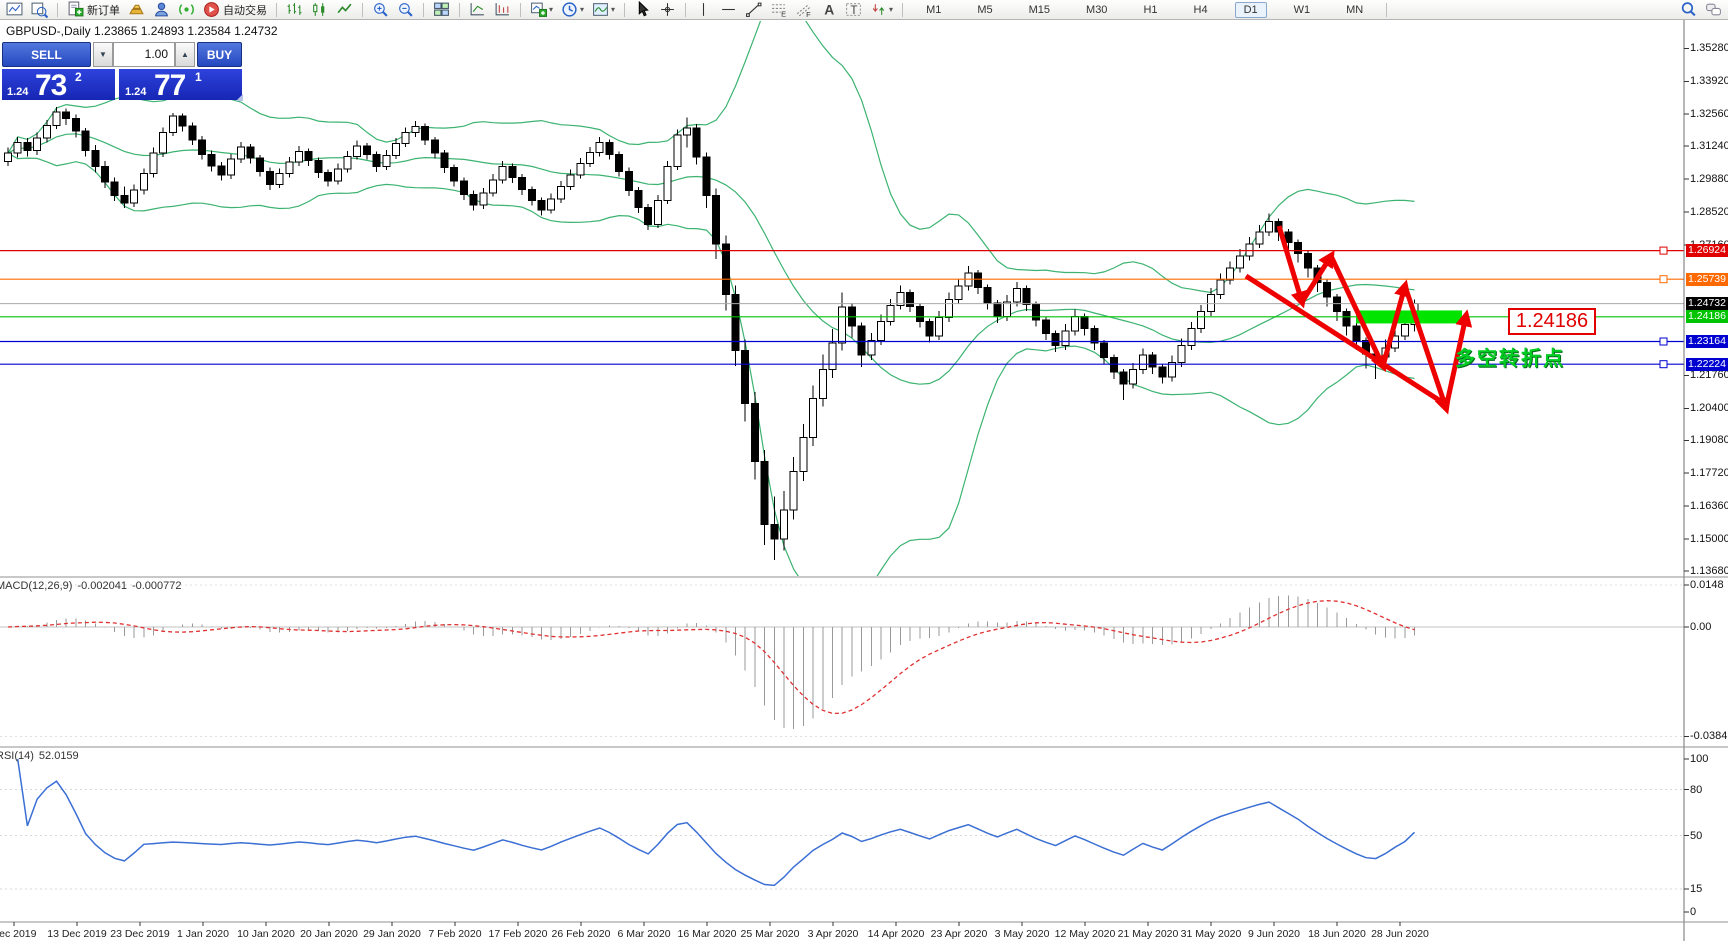  I want to click on price-axis-label: 1.31240, so click(1709, 146).